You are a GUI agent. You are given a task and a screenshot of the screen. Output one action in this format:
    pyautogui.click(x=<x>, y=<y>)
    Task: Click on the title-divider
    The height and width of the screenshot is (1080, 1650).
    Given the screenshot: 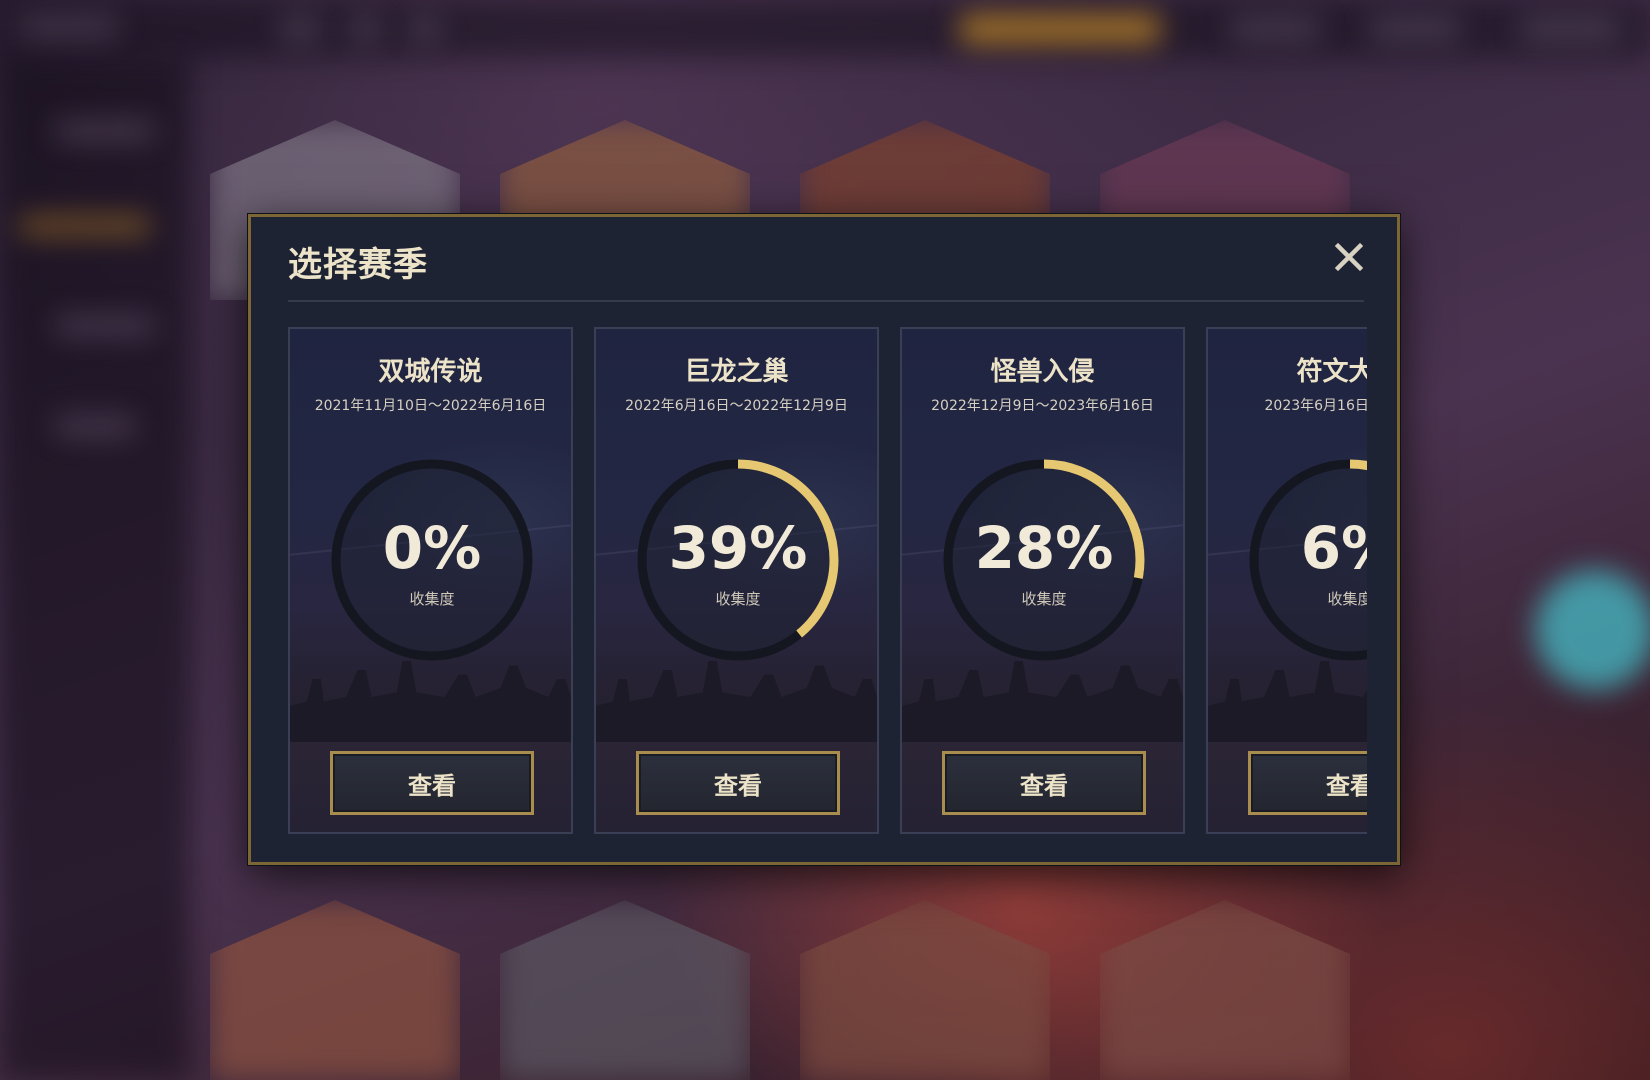 What is the action you would take?
    pyautogui.click(x=826, y=301)
    